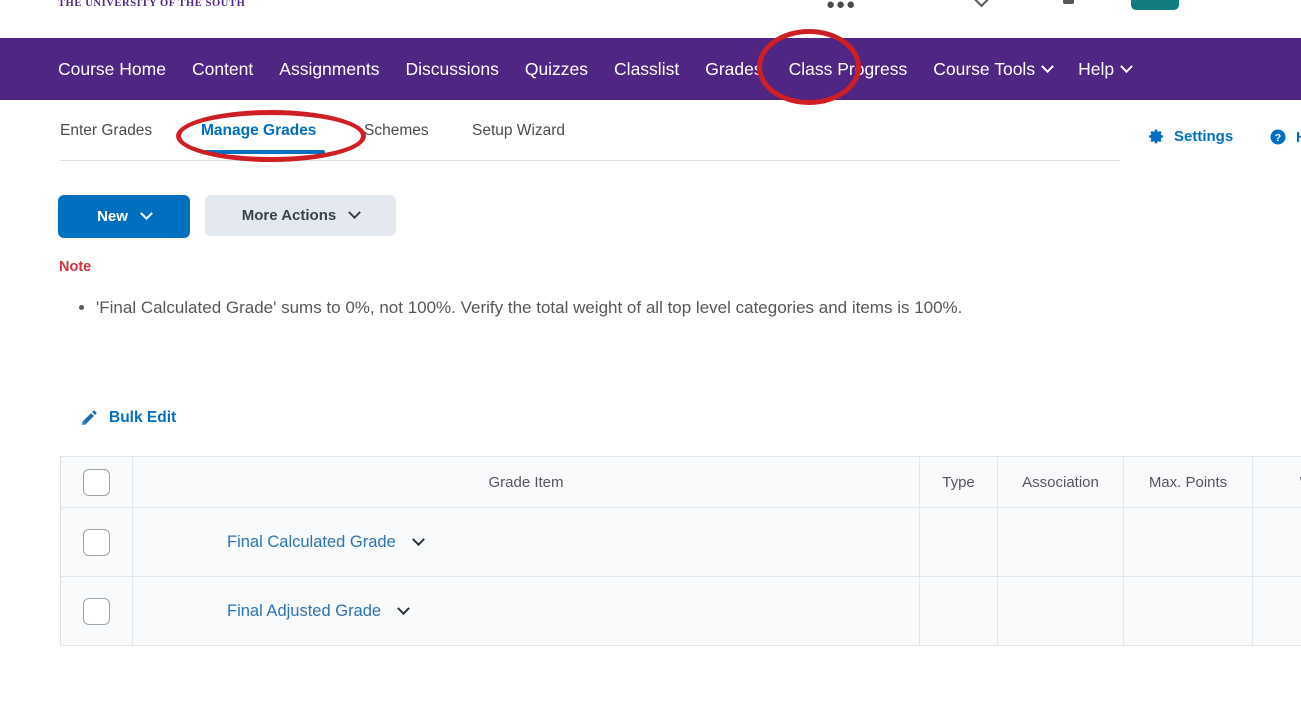 The image size is (1301, 727). I want to click on new-button-label: New, so click(112, 216).